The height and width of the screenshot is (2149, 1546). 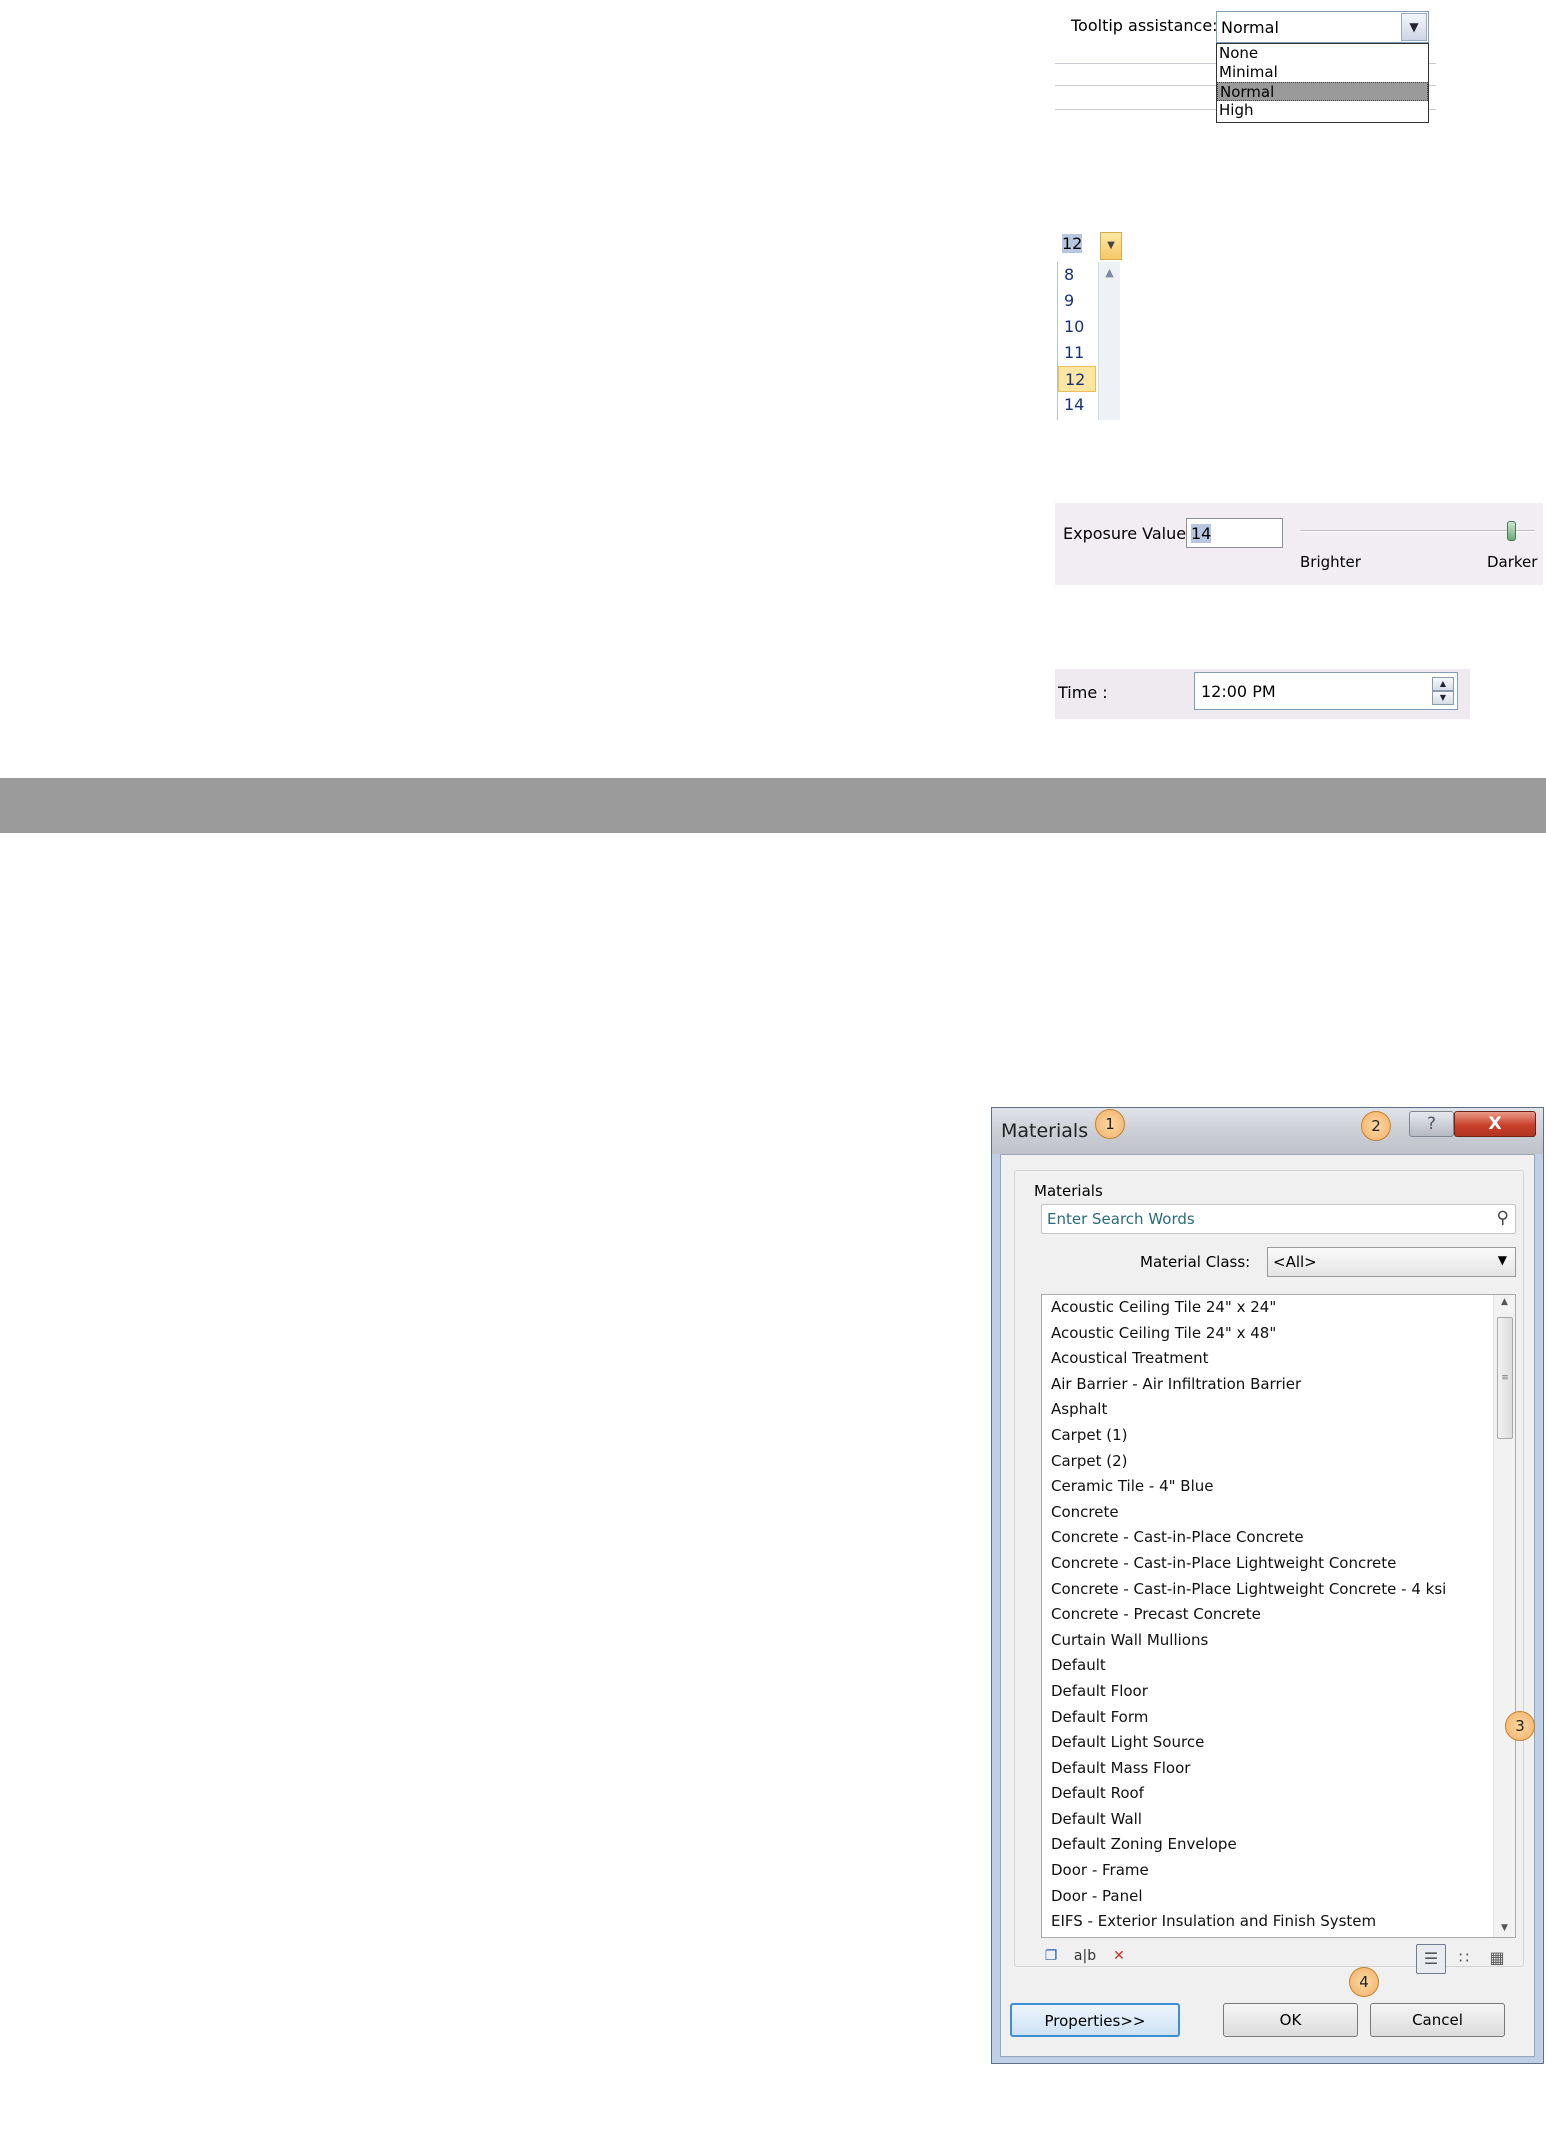 What do you see at coordinates (1511, 531) in the screenshot?
I see `exposure-slider-thumb` at bounding box center [1511, 531].